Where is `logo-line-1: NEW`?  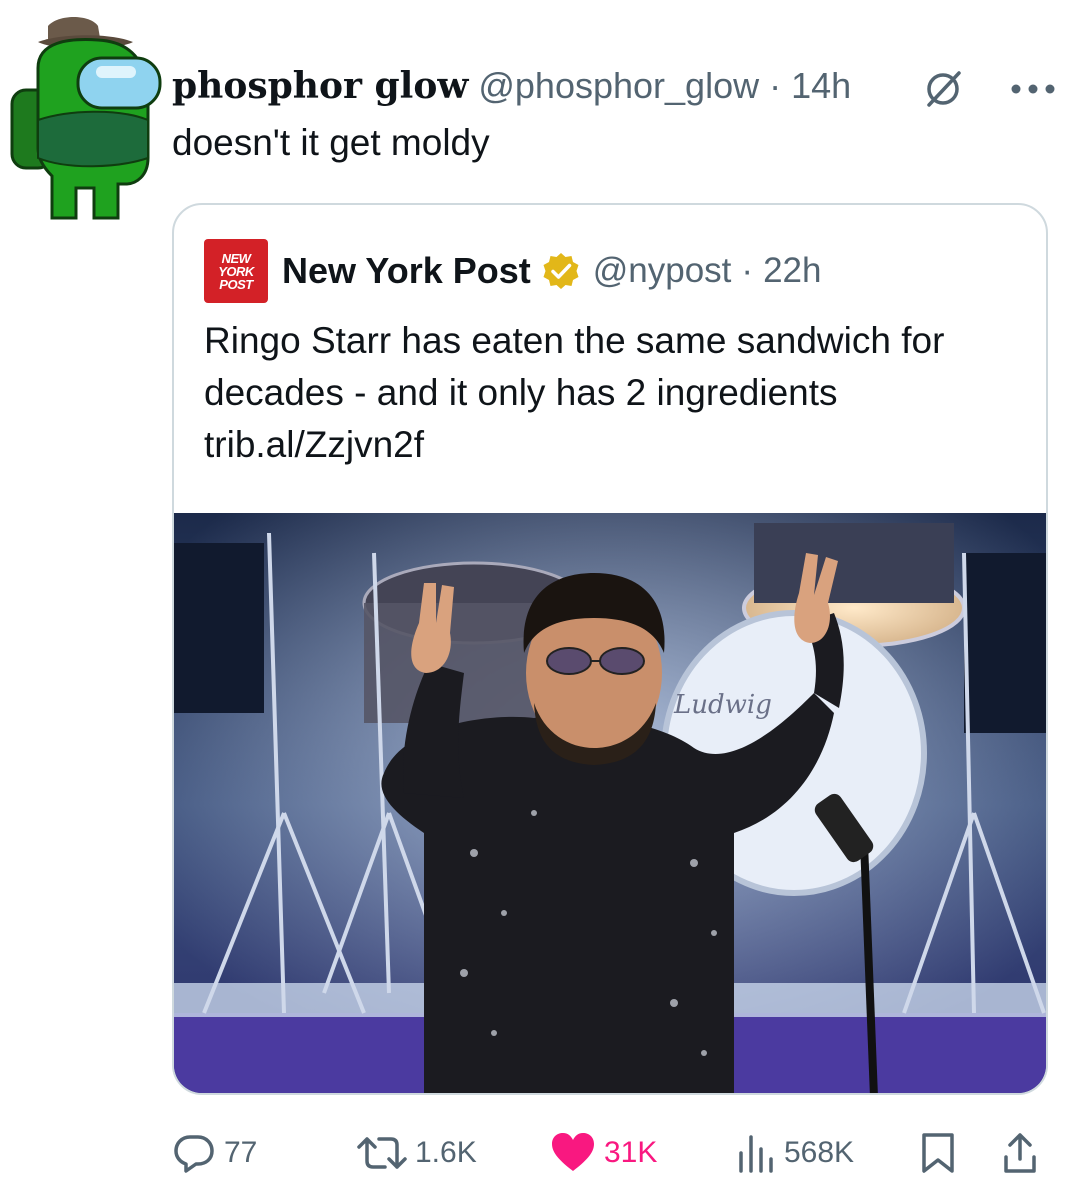
logo-line-1: NEW is located at coordinates (236, 258).